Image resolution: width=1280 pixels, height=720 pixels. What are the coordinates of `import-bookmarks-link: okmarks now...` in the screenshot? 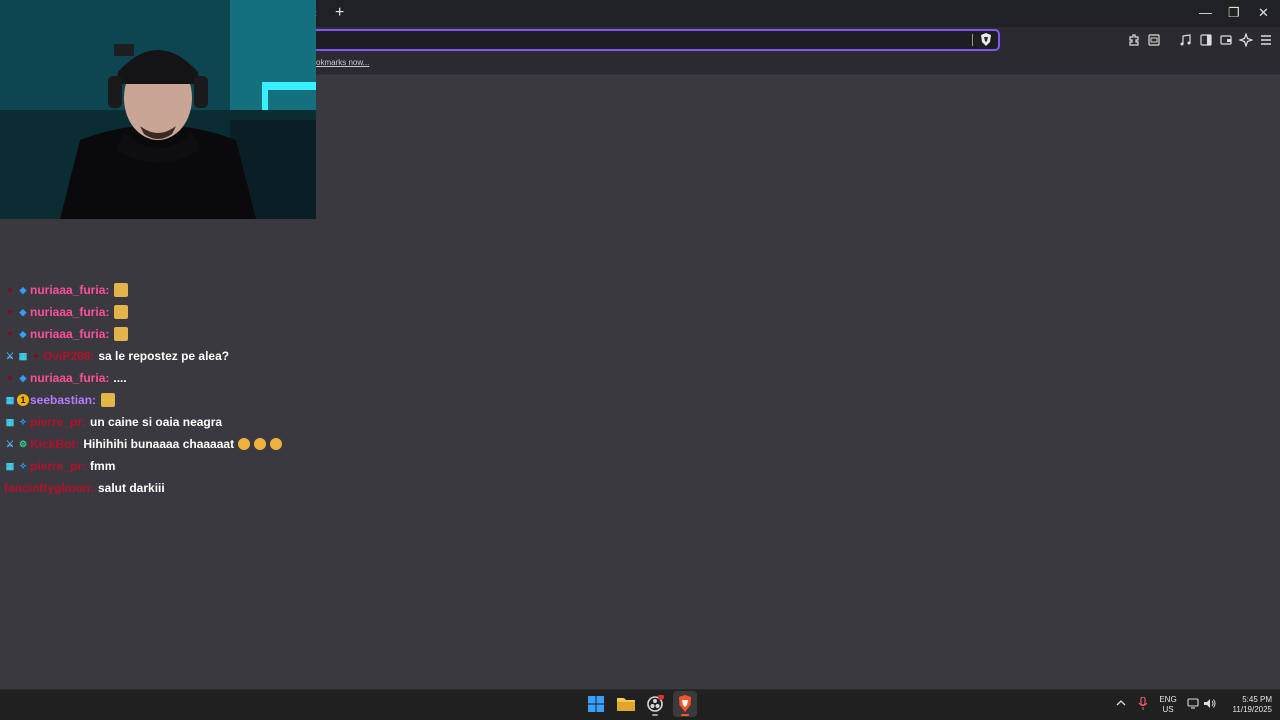 It's located at (342, 62).